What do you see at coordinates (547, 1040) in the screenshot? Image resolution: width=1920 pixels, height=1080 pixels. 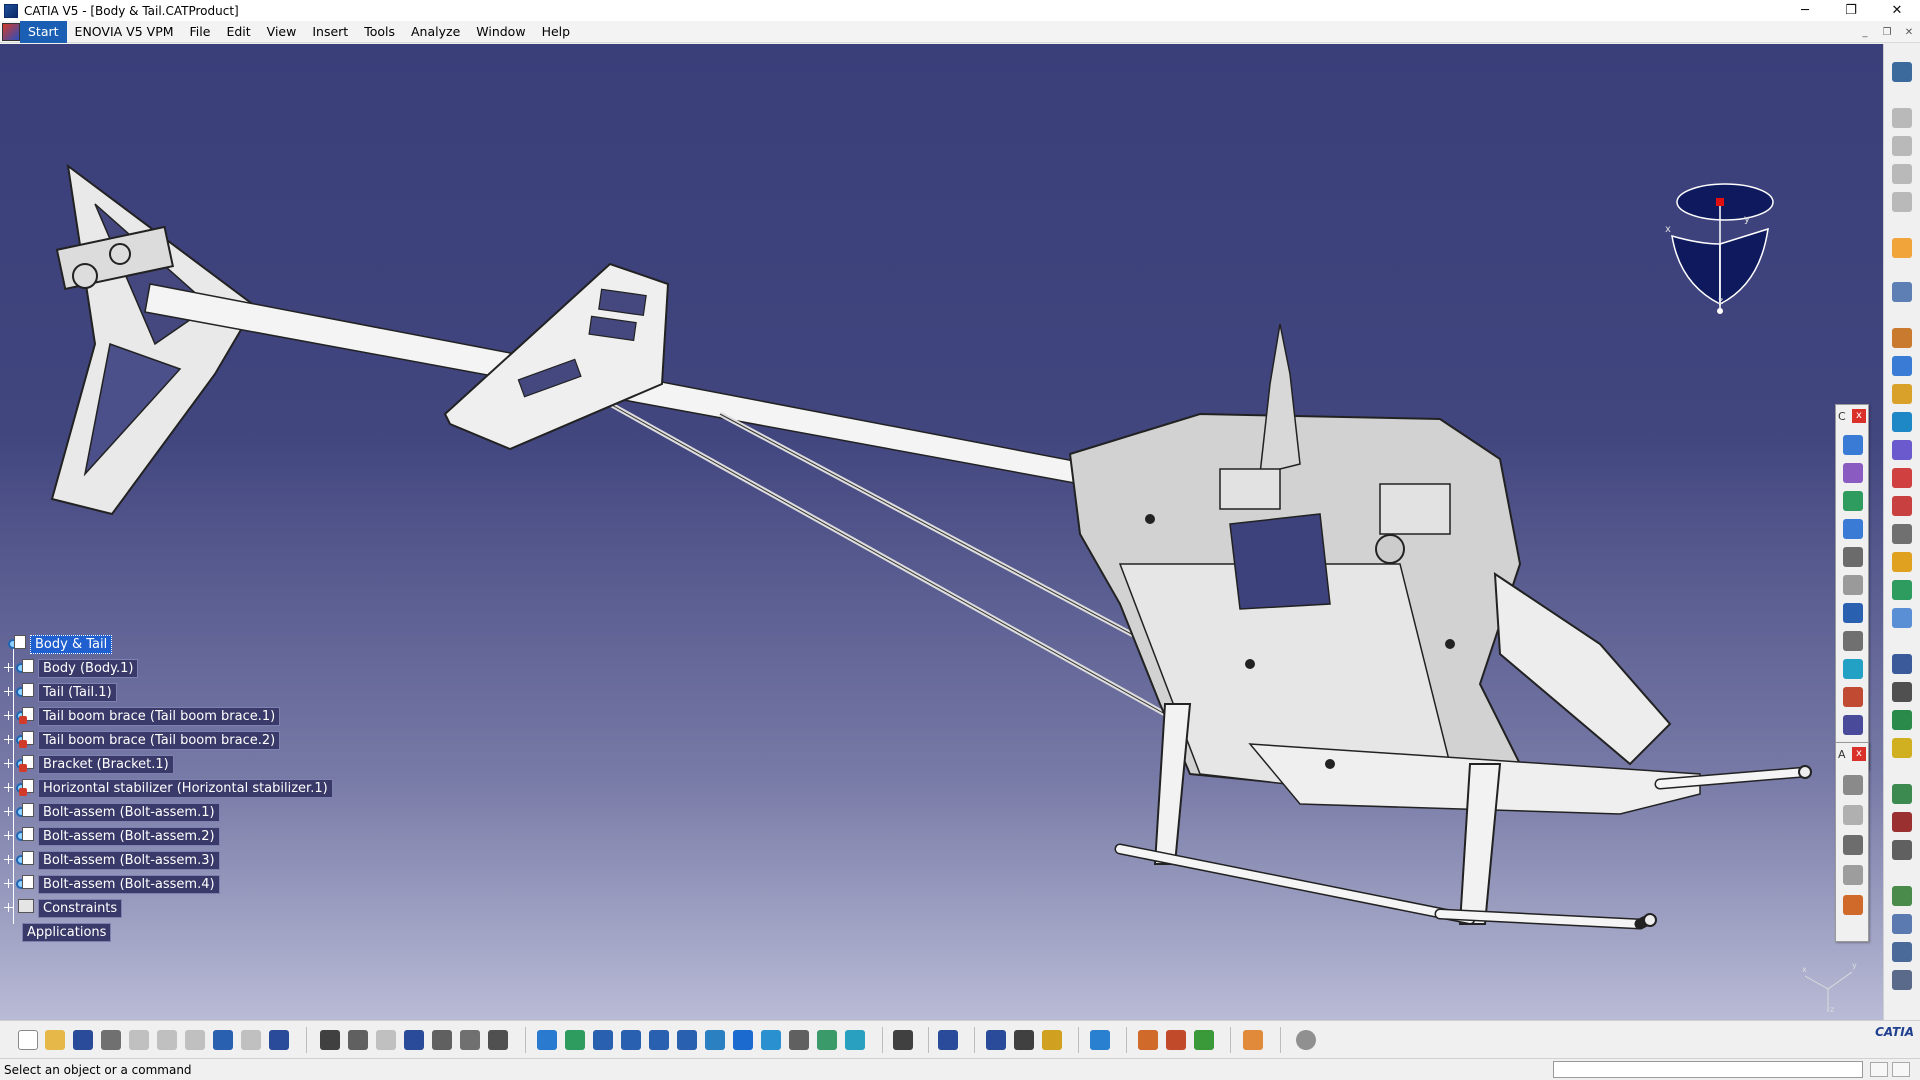 I see `fly-mode-icon` at bounding box center [547, 1040].